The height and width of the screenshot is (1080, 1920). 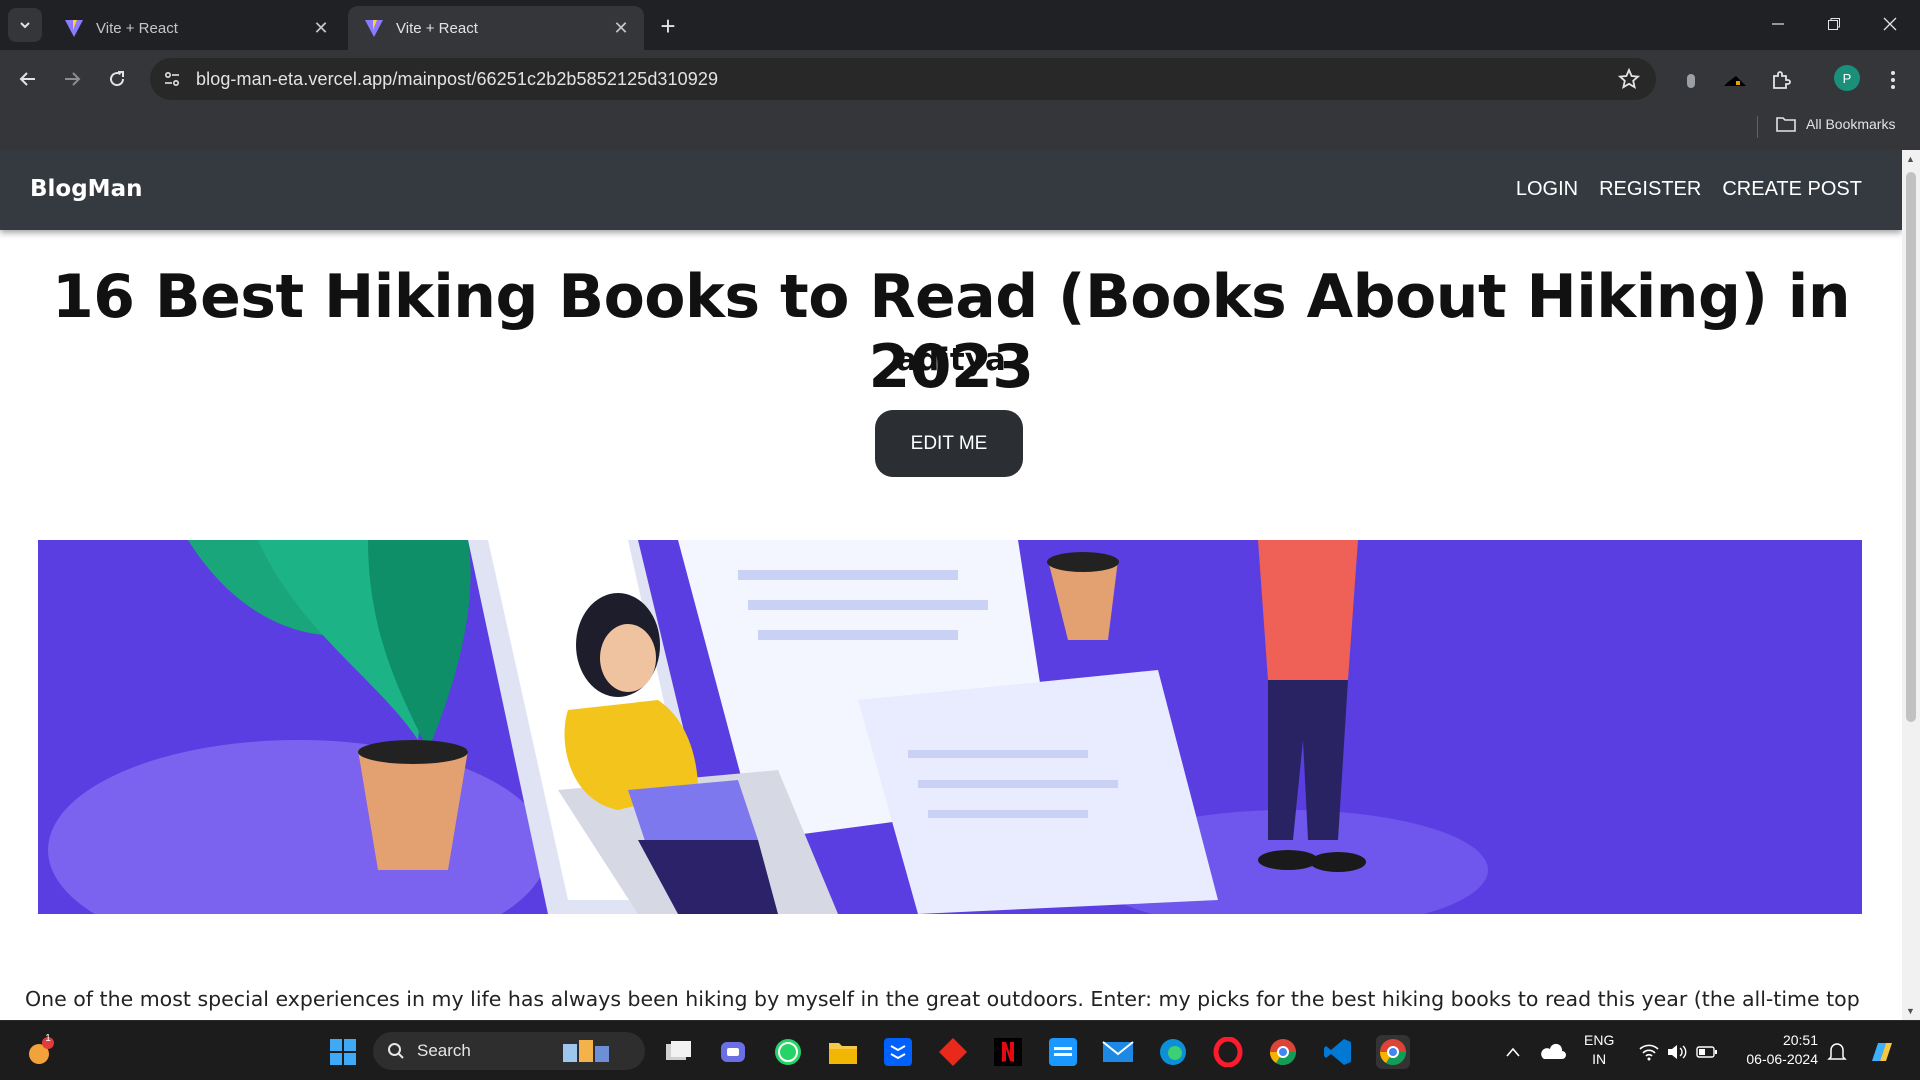 I want to click on clock: 20:51 06-06-2024, so click(x=1777, y=1050).